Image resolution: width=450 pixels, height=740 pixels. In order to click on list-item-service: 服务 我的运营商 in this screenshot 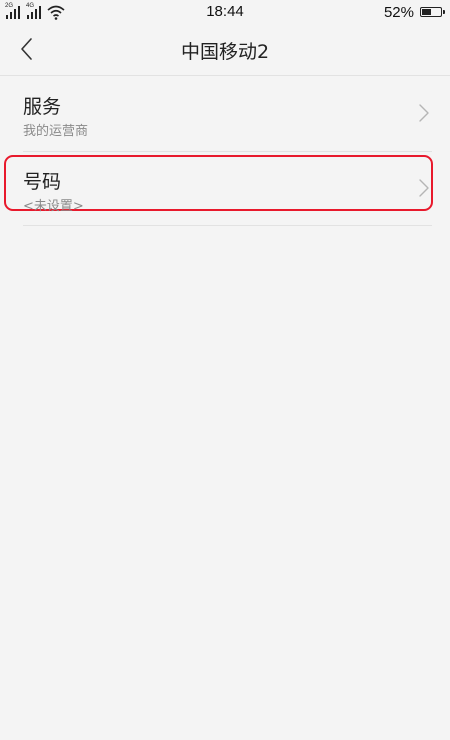, I will do `click(225, 113)`.